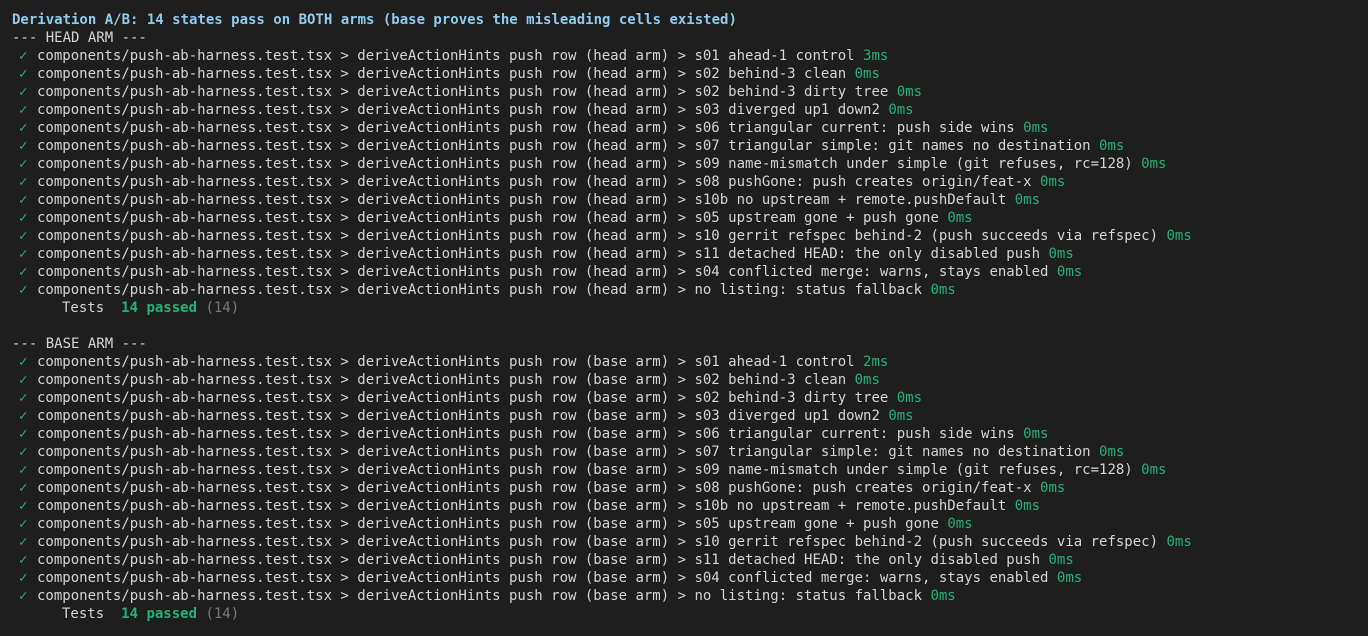  I want to click on head-arm-header: --- HEAD ARM ---, so click(79, 38).